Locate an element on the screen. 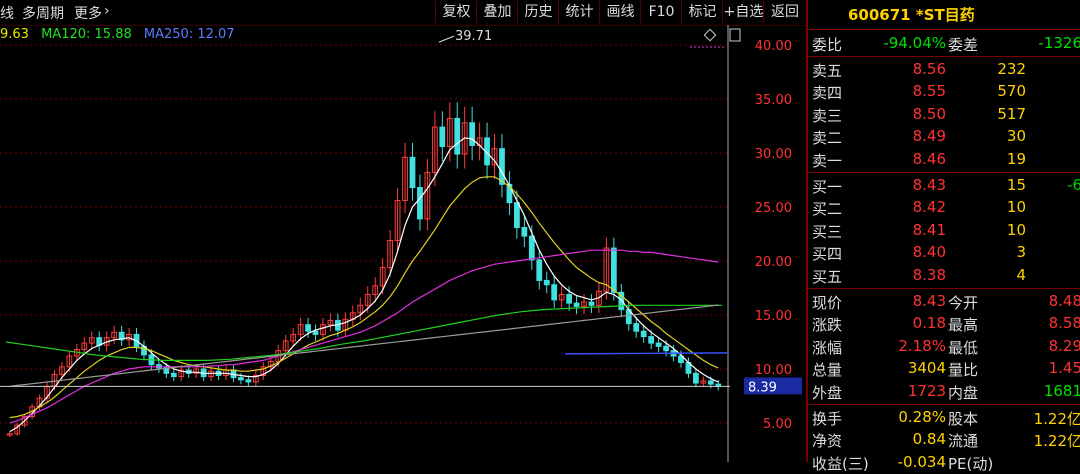 The image size is (1080, 474). toolbar-button-2: 历史 is located at coordinates (538, 12).